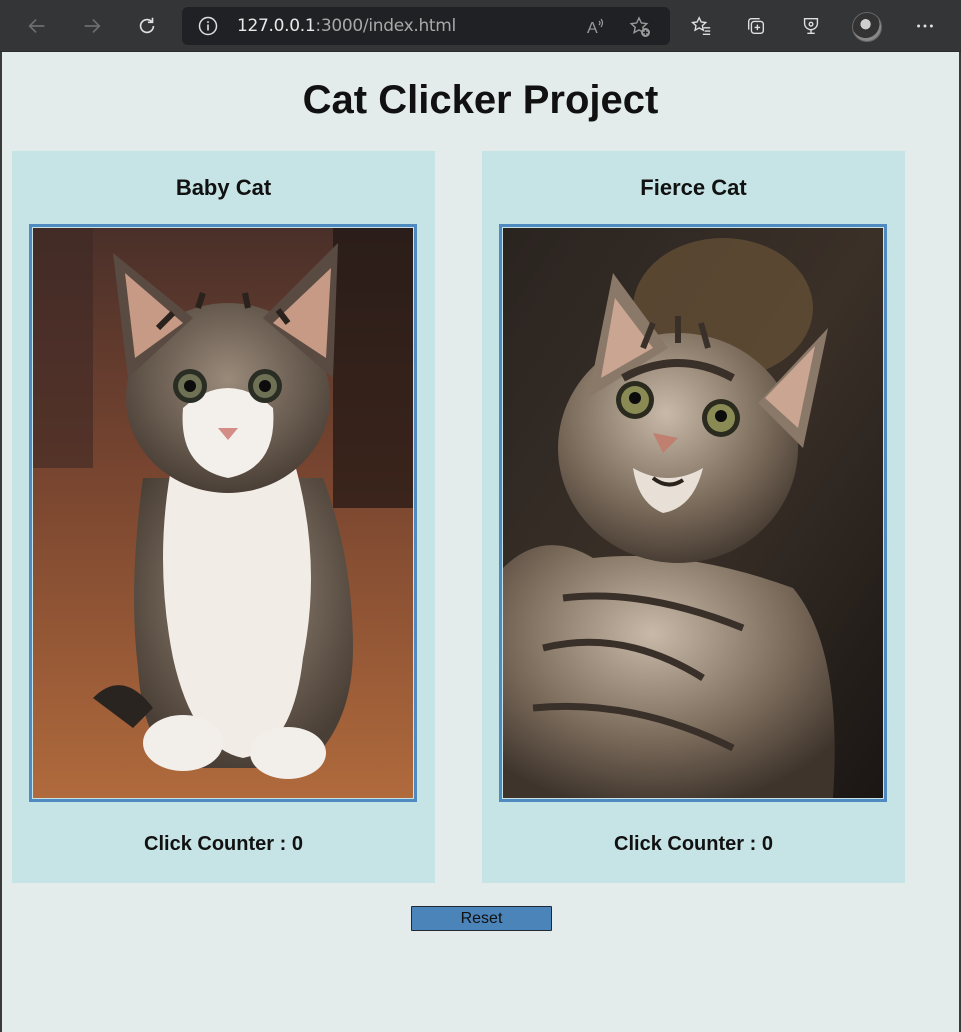 The width and height of the screenshot is (961, 1032). Describe the element at coordinates (925, 26) in the screenshot. I see `more-icon` at that location.